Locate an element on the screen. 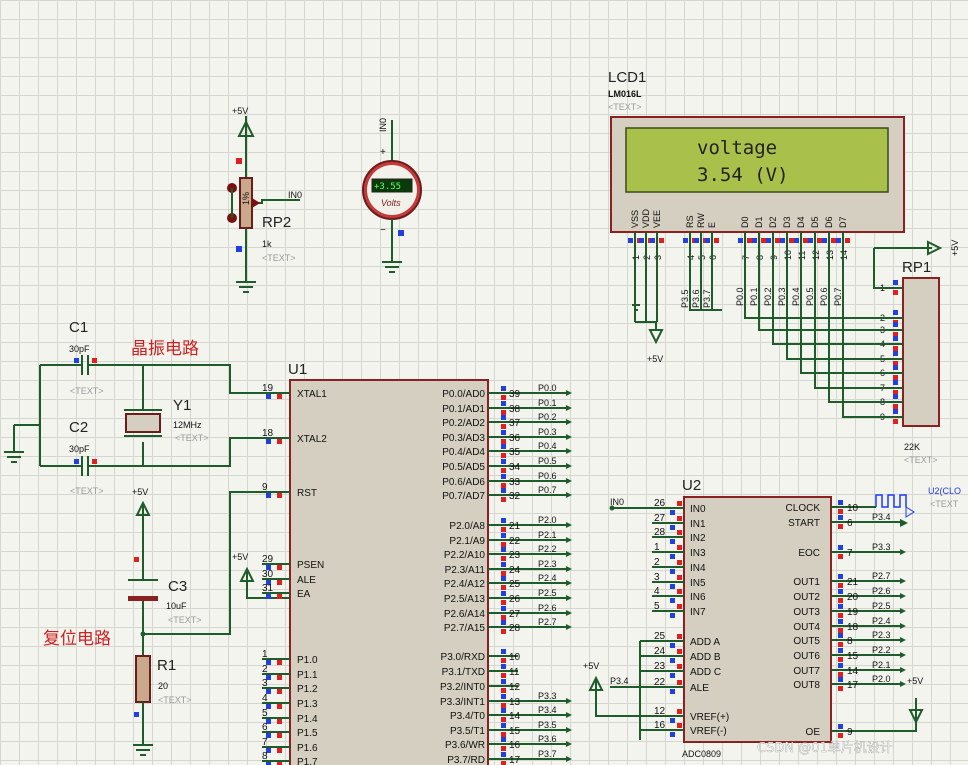 The height and width of the screenshot is (765, 968). u1-pin-number: 1 is located at coordinates (265, 654).